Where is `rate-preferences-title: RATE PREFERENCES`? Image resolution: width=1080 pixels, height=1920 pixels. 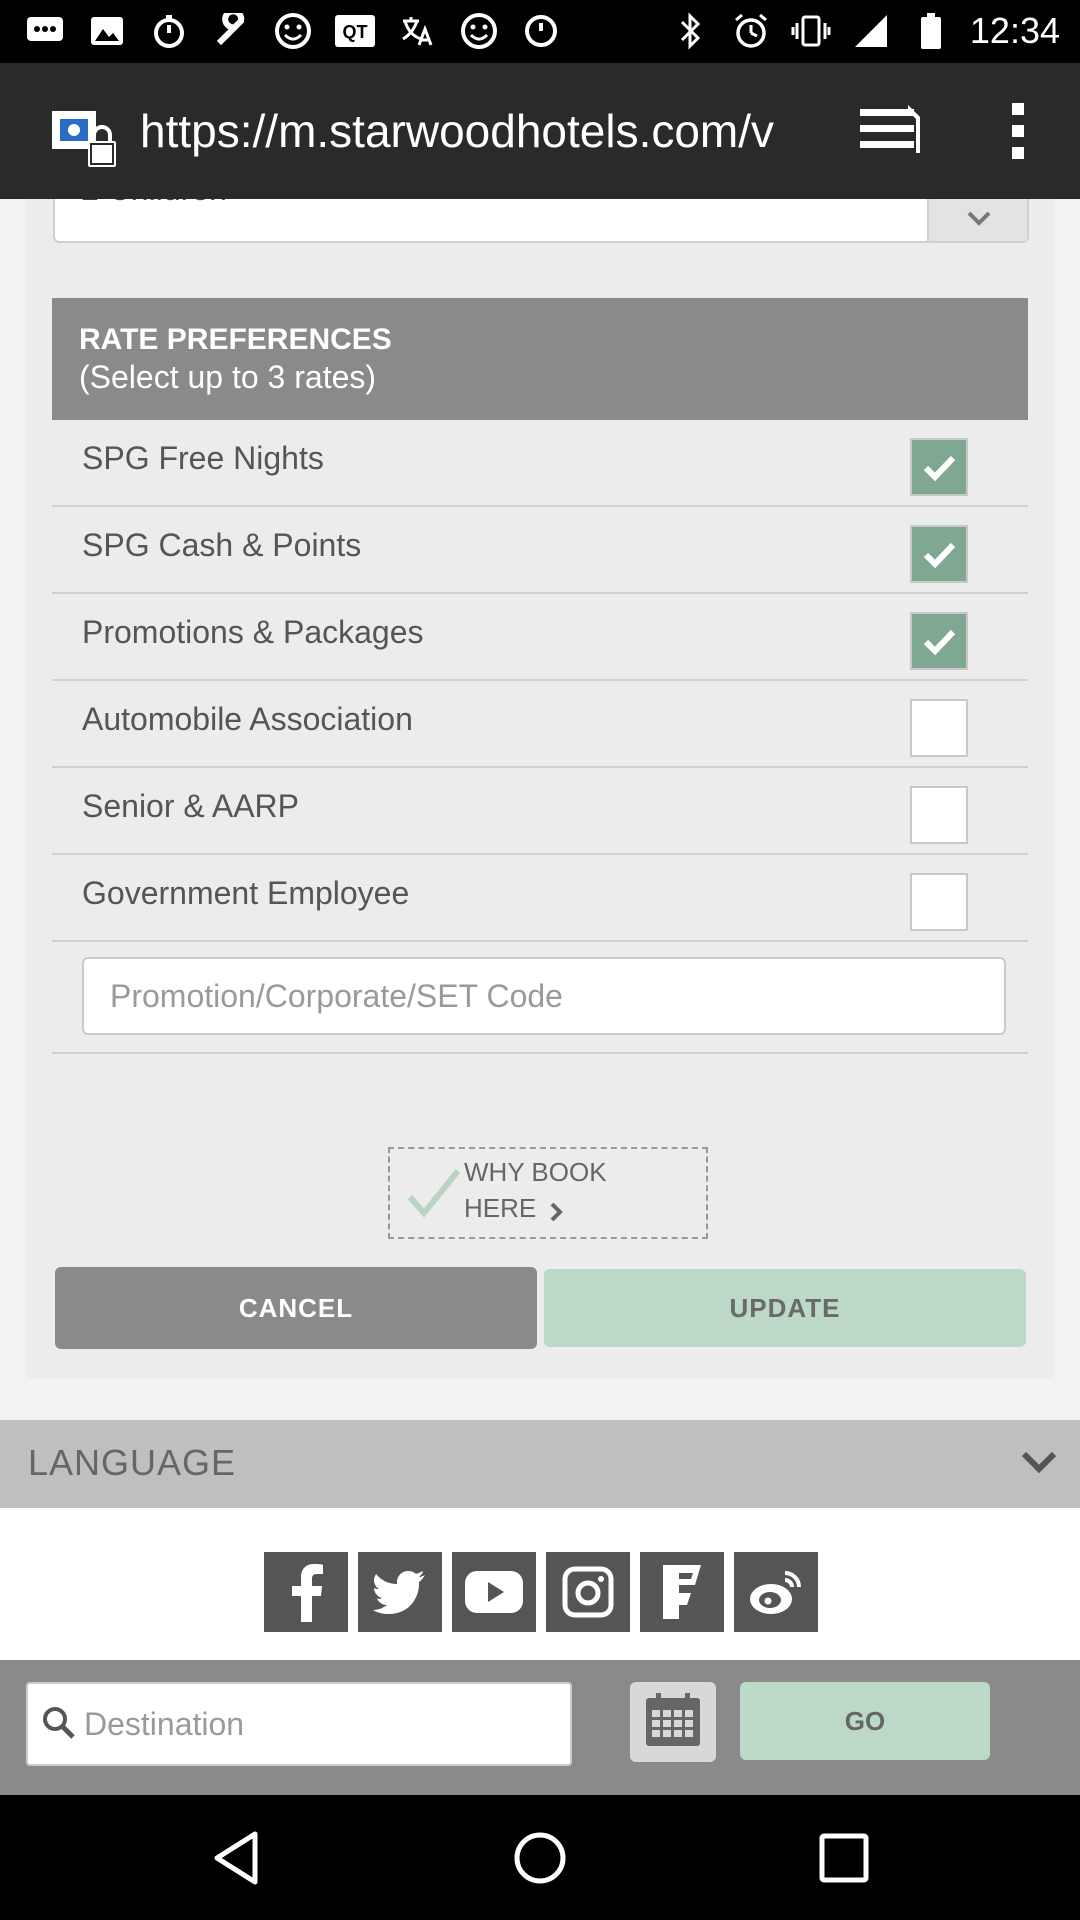
rate-preferences-title: RATE PREFERENCES is located at coordinates (235, 339).